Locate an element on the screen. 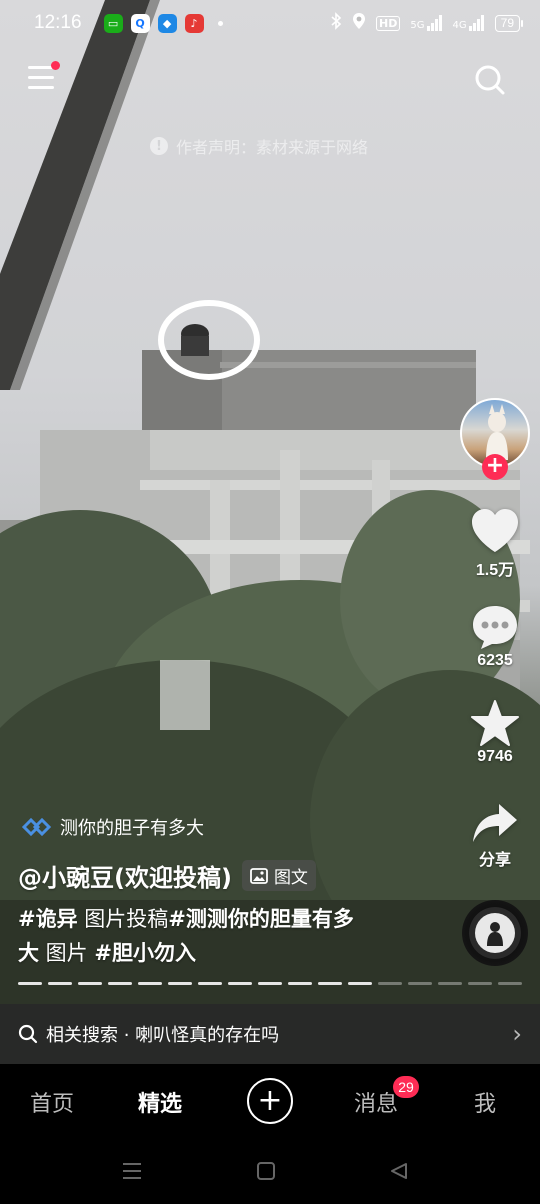 The width and height of the screenshot is (540, 1204). tab-messages: 消息 is located at coordinates (376, 1102).